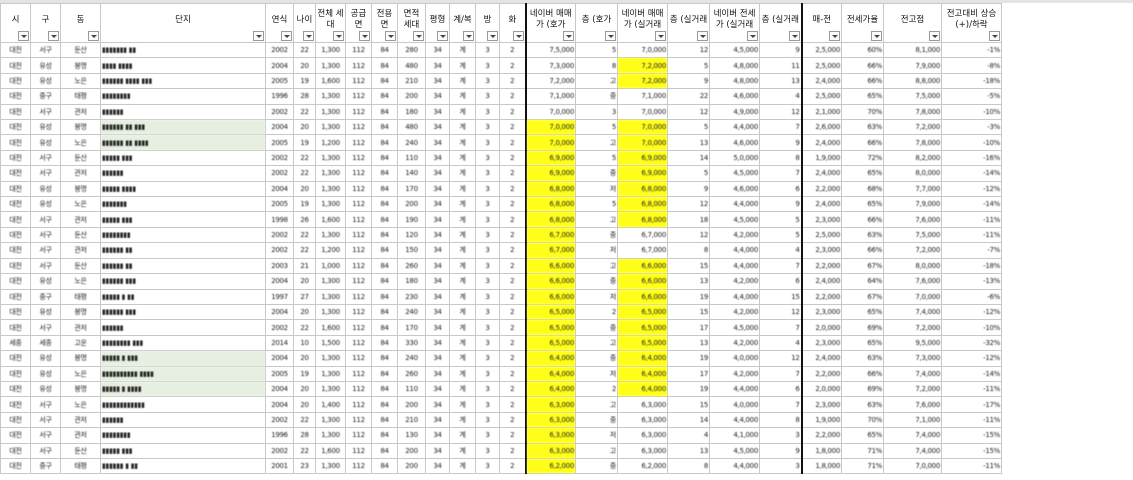  I want to click on cell-cheung_sil: 9, so click(688, 81).